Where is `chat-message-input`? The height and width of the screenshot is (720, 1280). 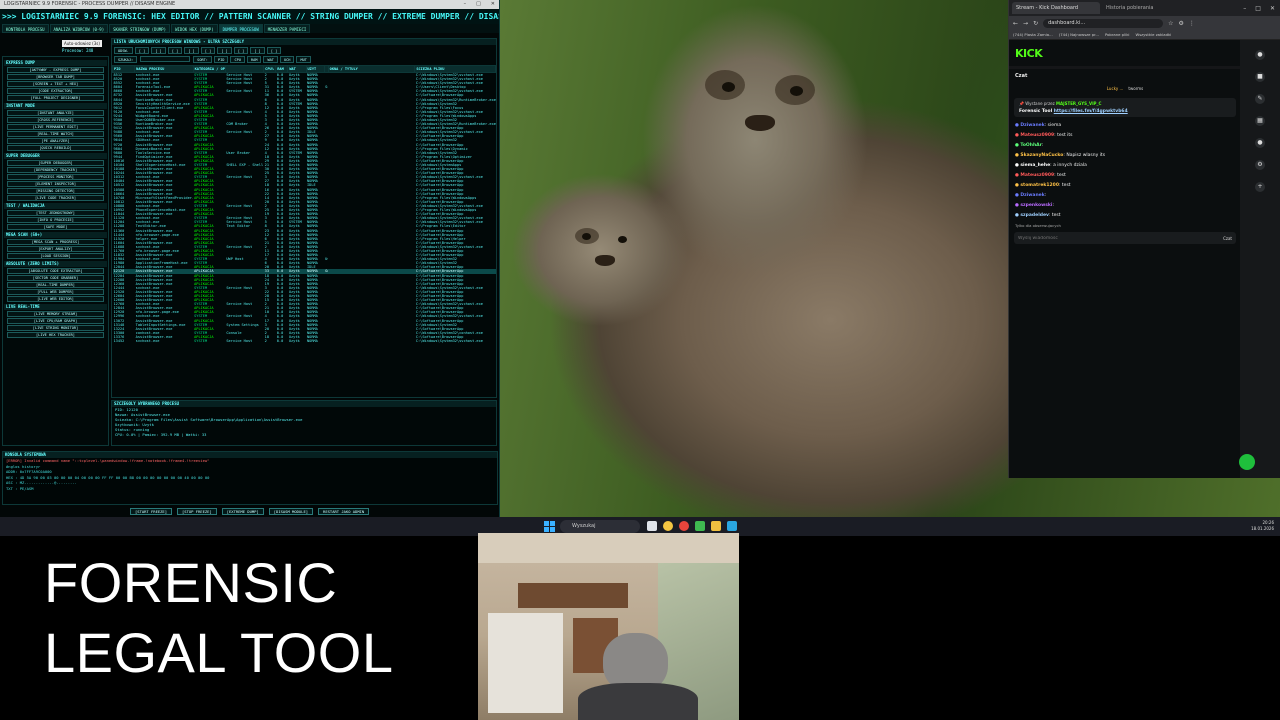
chat-message-input is located at coordinates (1088, 238).